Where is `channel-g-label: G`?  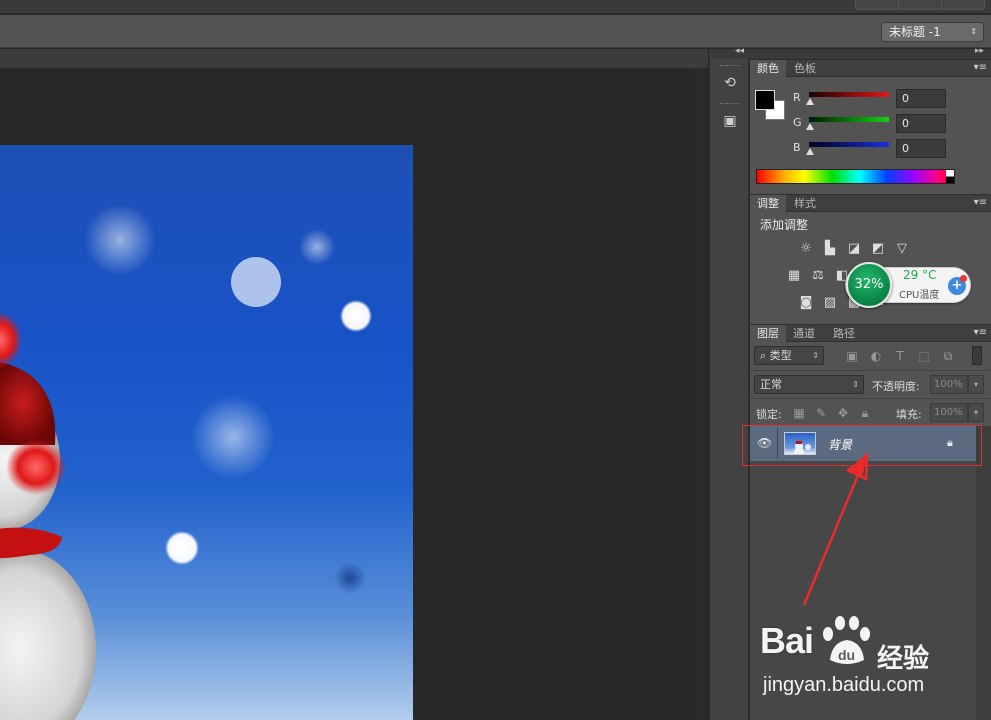 channel-g-label: G is located at coordinates (797, 122).